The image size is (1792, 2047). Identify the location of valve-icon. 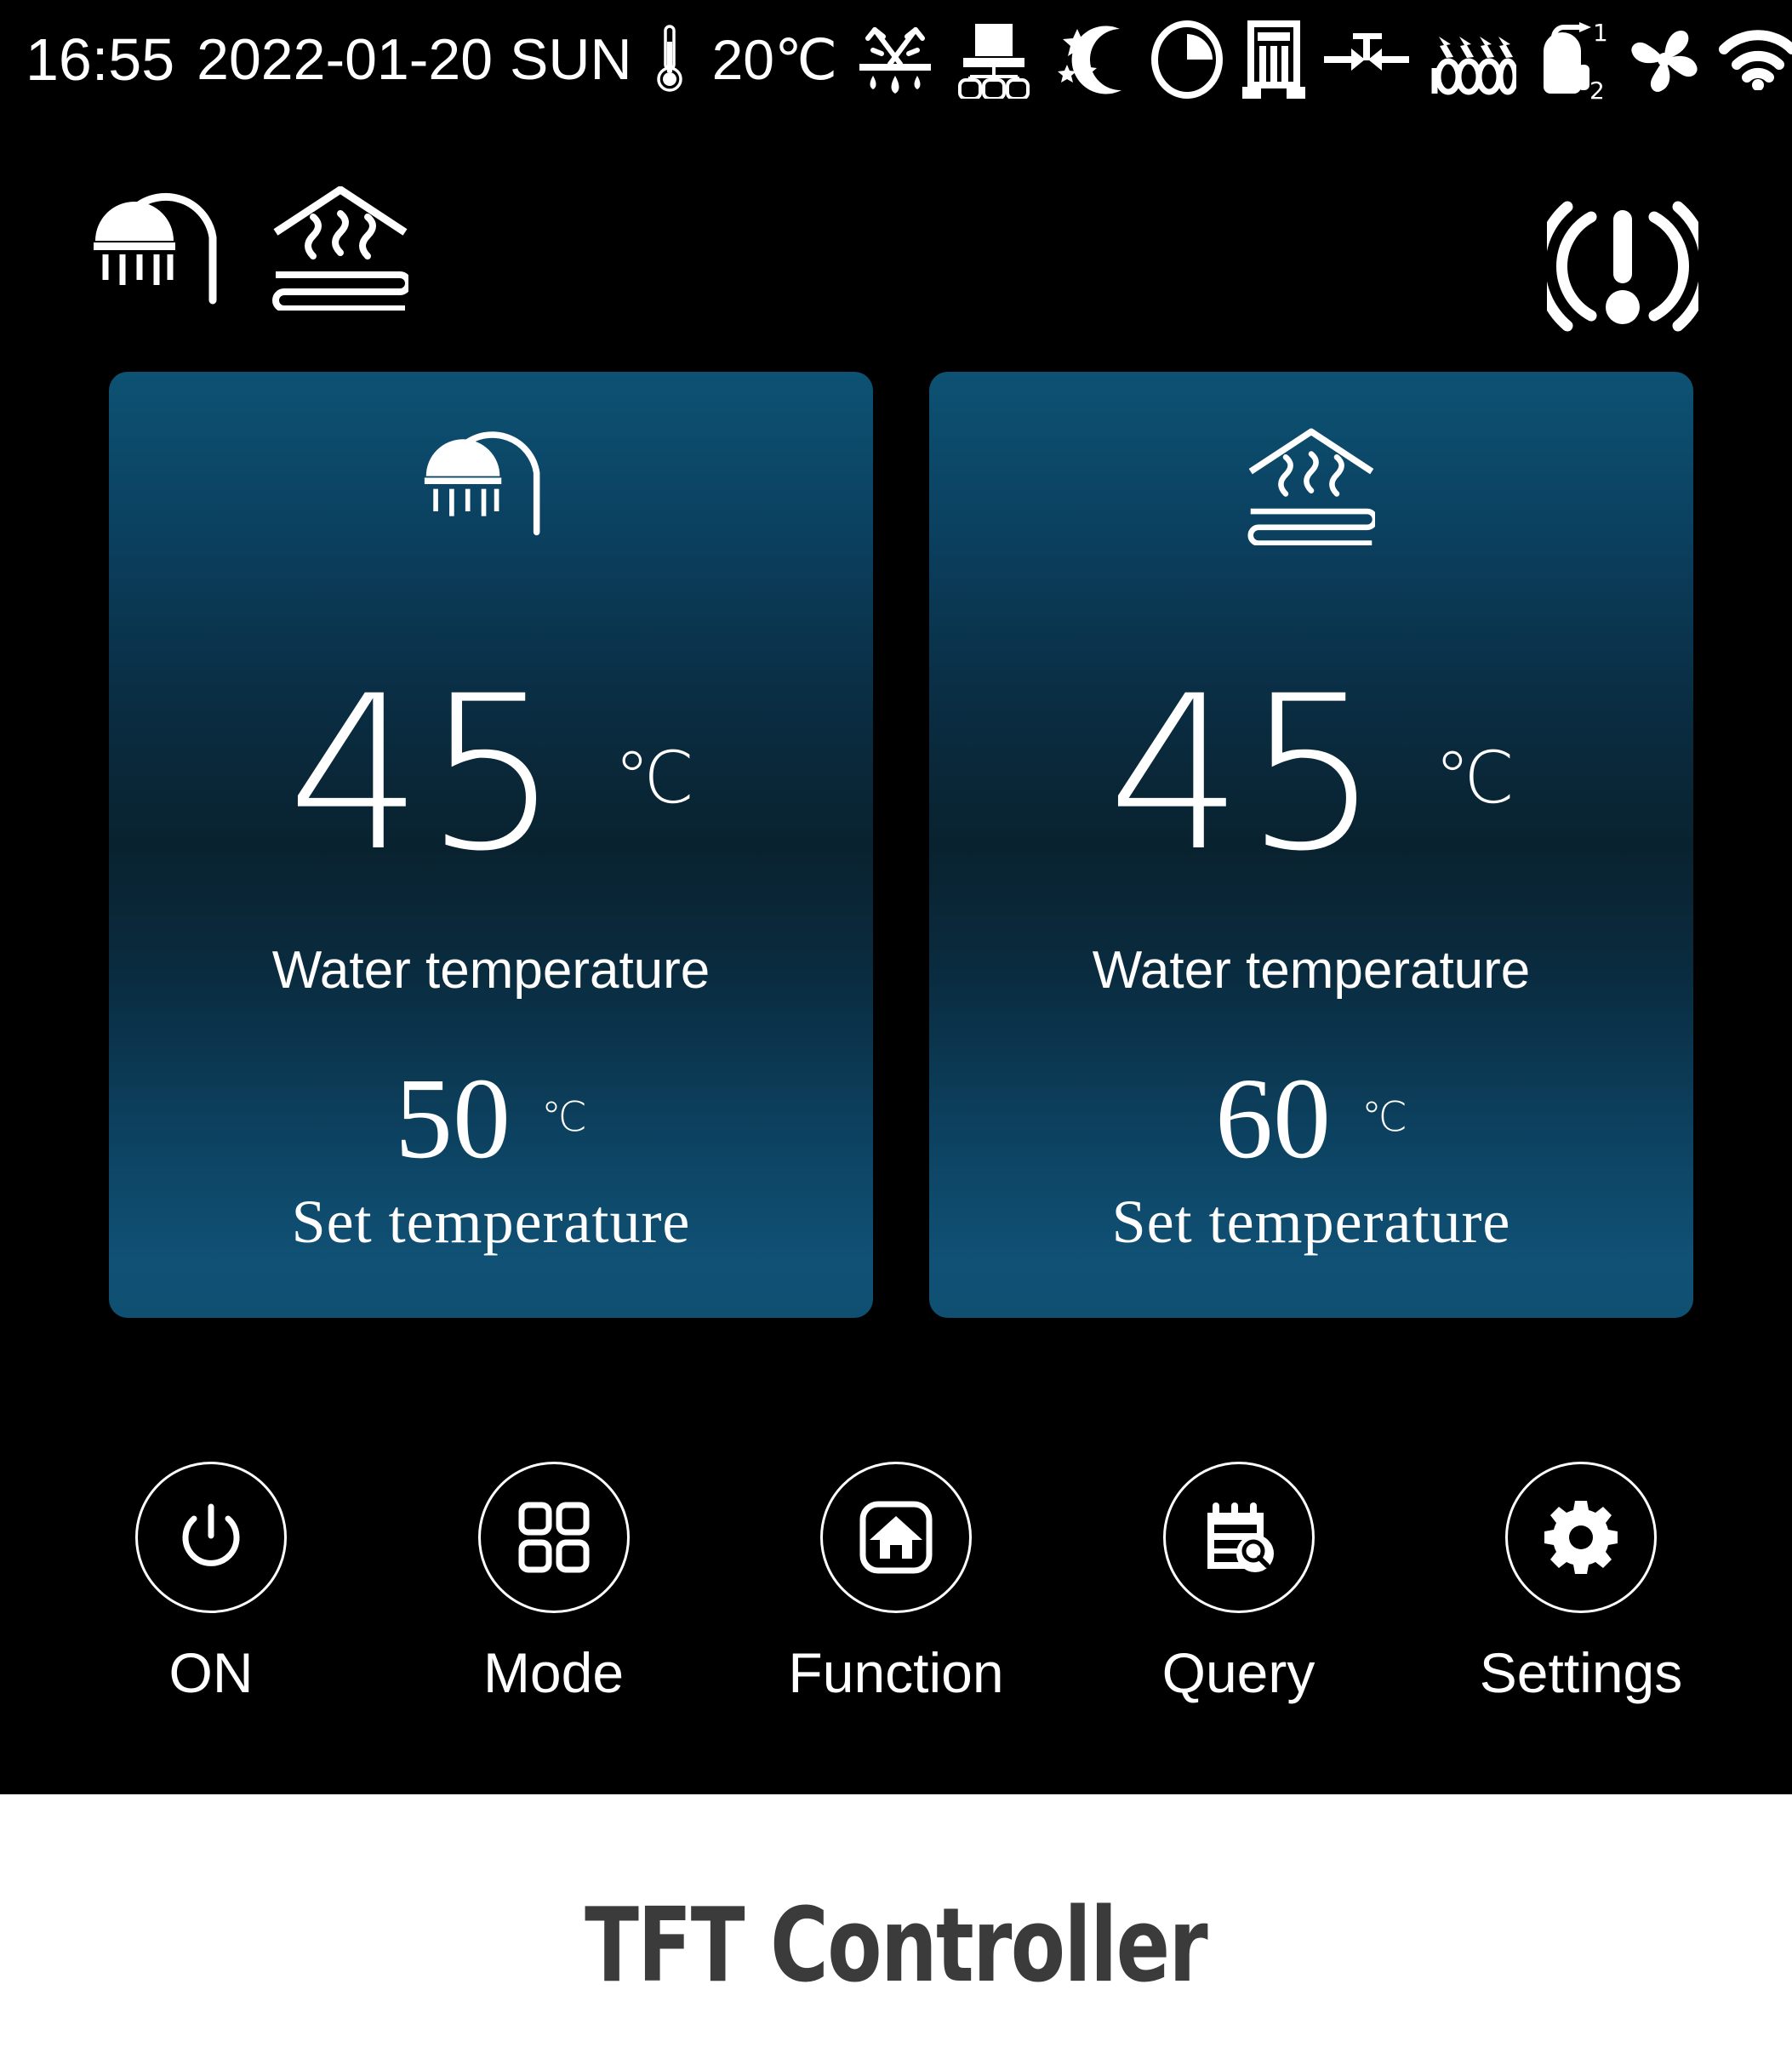
(1367, 59).